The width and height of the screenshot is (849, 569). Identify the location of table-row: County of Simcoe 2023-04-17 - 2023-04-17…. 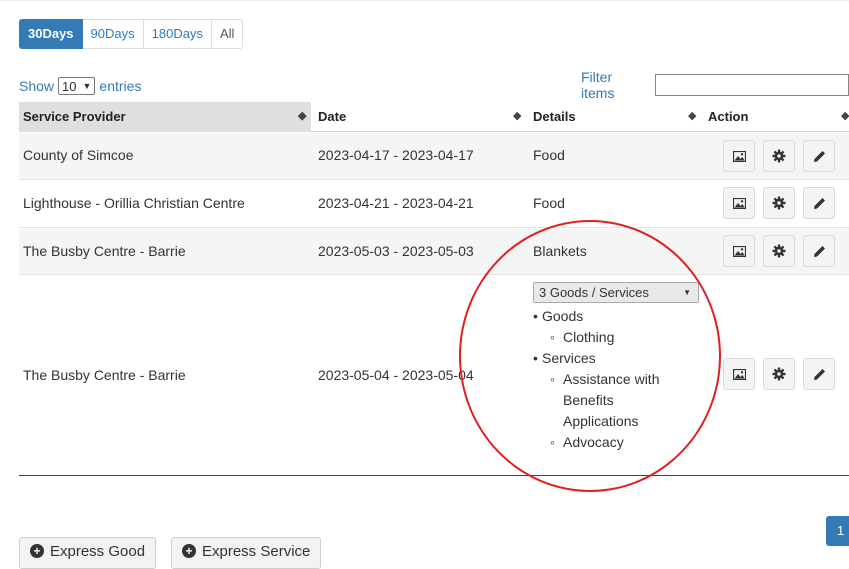
(434, 156).